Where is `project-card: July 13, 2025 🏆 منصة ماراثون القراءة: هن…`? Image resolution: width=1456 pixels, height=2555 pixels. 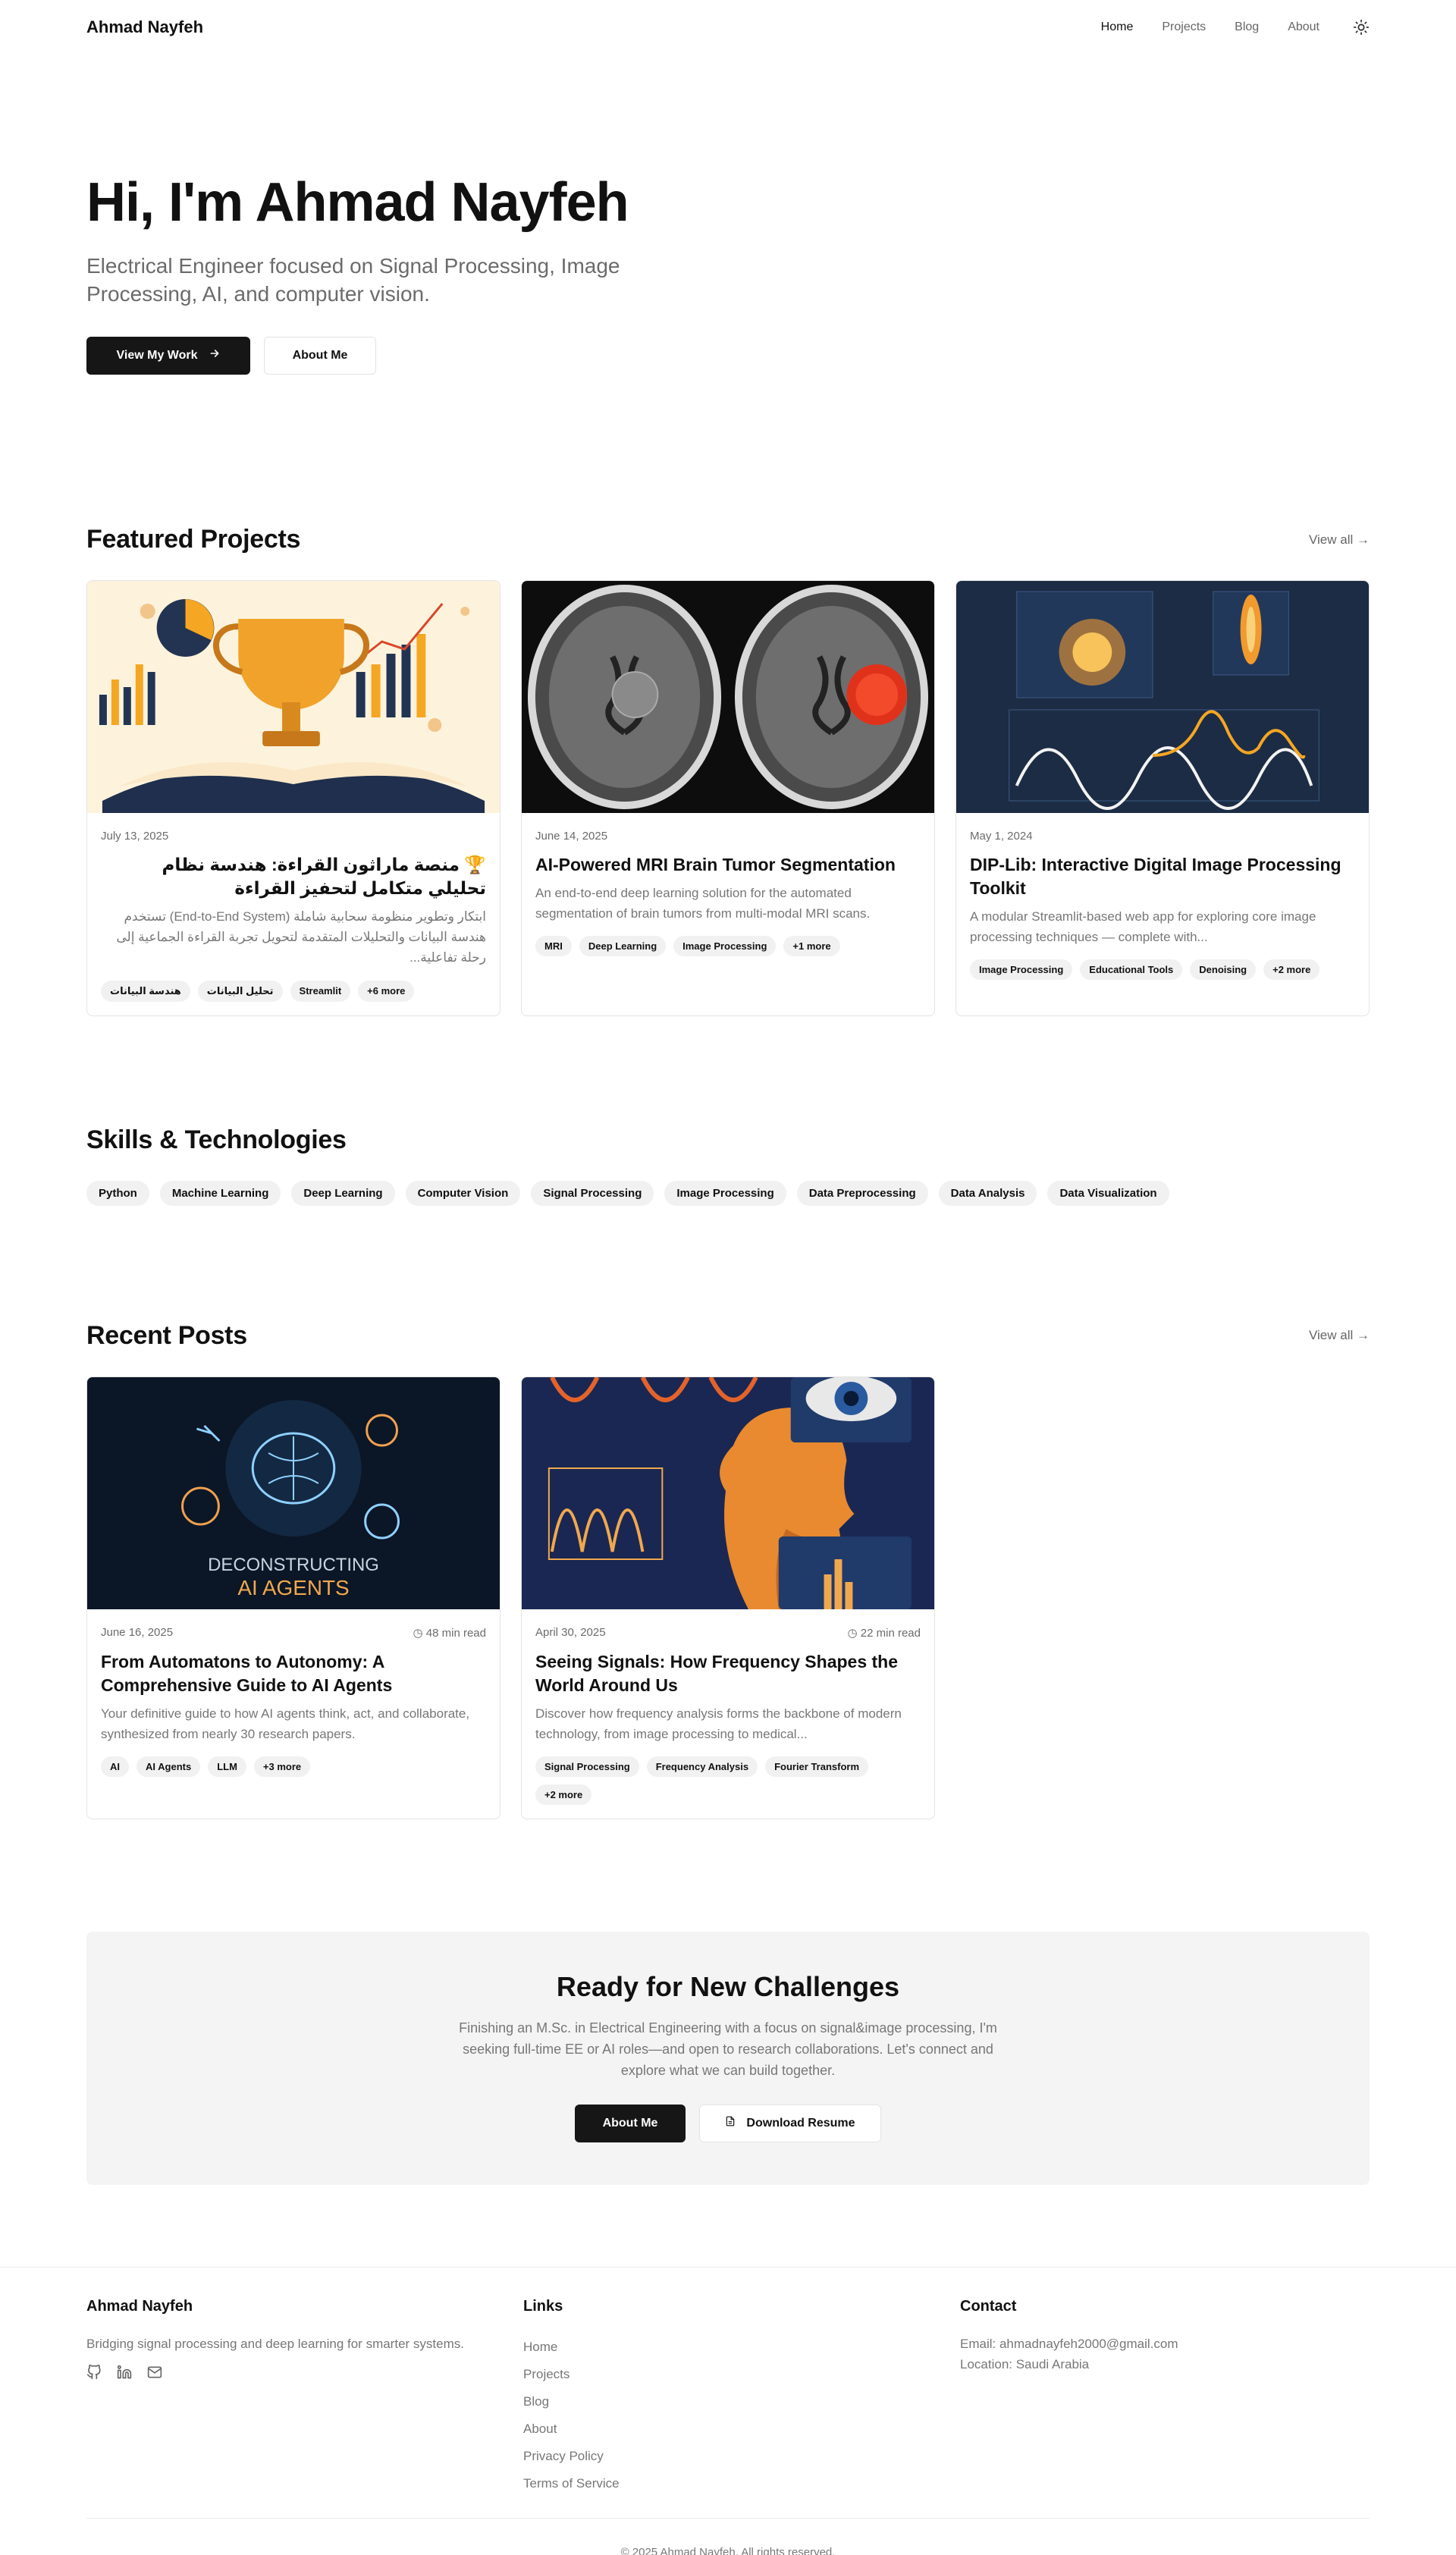 project-card: July 13, 2025 🏆 منصة ماراثون القراءة: هن… is located at coordinates (293, 798).